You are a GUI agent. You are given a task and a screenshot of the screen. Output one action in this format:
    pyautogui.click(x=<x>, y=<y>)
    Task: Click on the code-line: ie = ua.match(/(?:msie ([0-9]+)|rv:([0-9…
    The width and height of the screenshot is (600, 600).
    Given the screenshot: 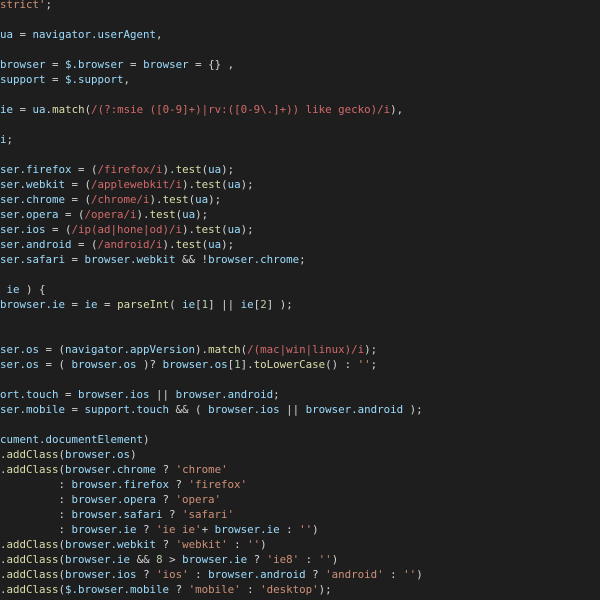 What is the action you would take?
    pyautogui.click(x=300, y=109)
    